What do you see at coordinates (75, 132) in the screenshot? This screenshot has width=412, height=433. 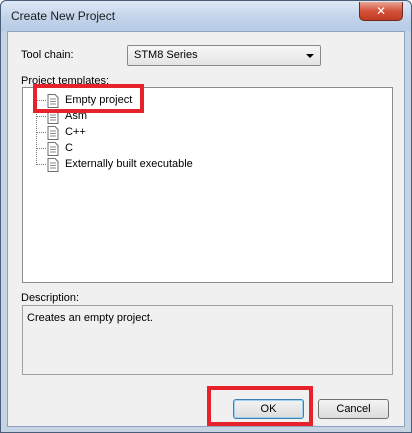 I see `template-label: C++` at bounding box center [75, 132].